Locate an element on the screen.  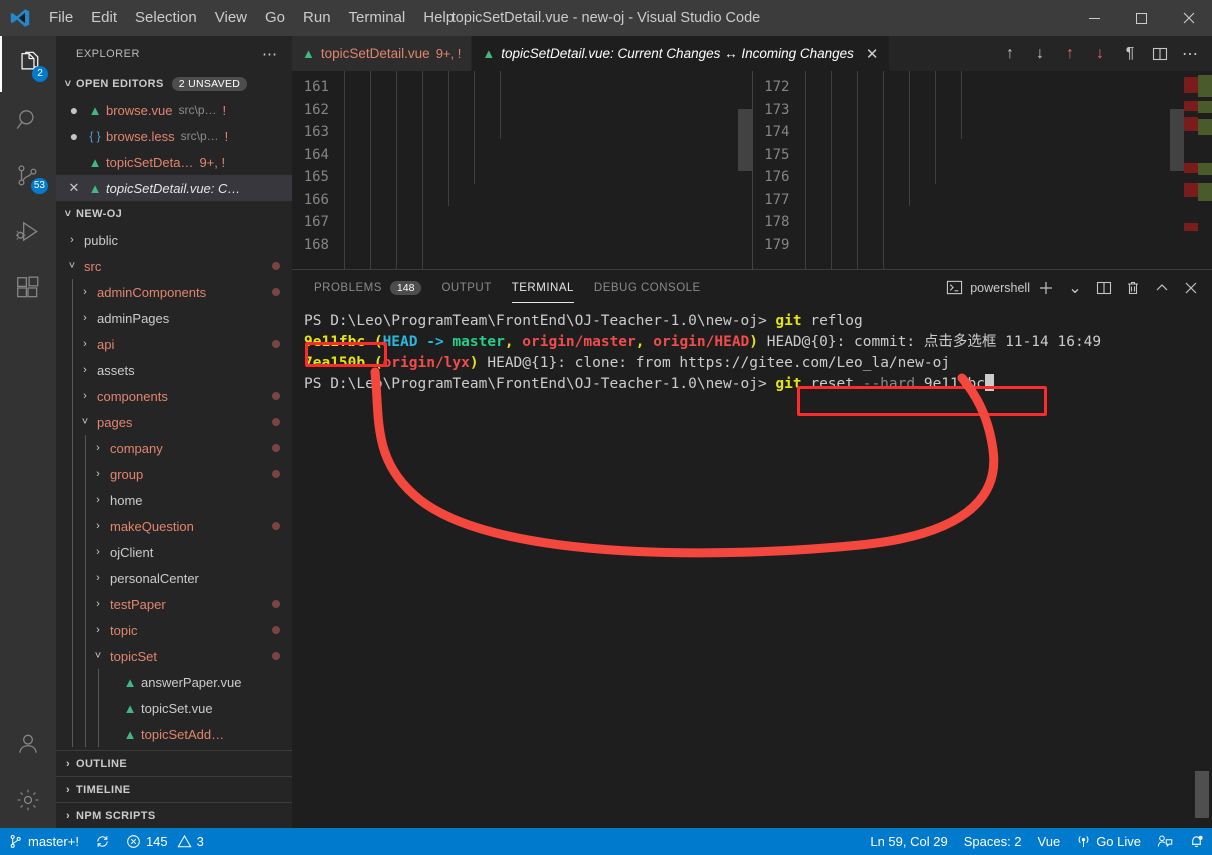
split-terminal-button is located at coordinates (1104, 288).